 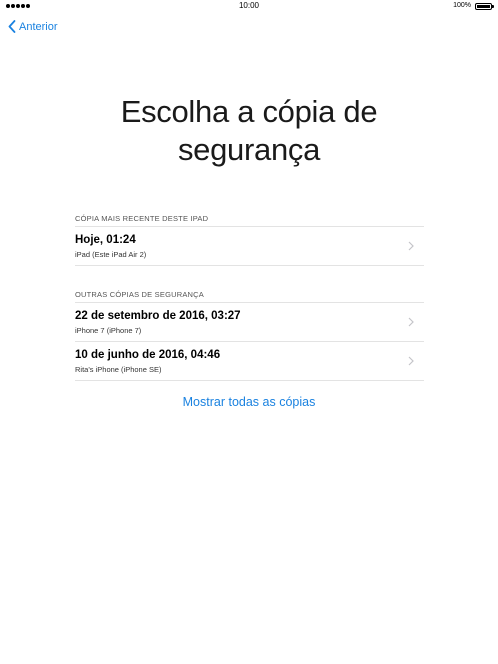 I want to click on backup-row-subtitle: iPhone 7 (iPhone 7), so click(x=108, y=330).